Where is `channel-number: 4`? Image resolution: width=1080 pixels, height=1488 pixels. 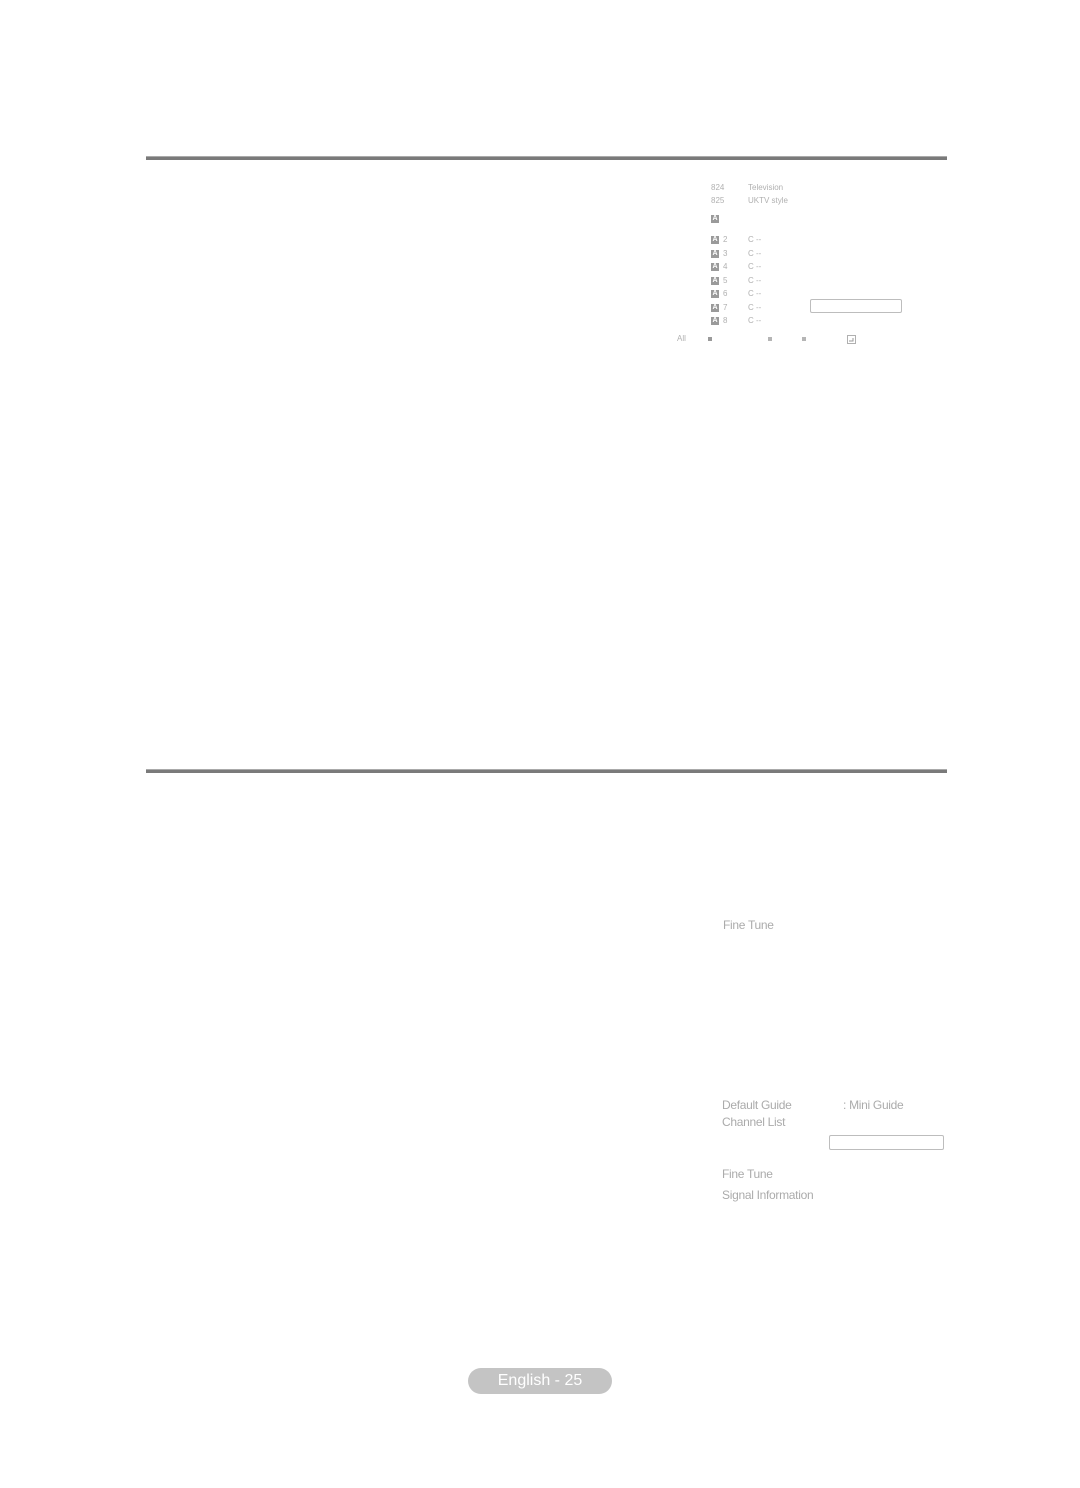 channel-number: 4 is located at coordinates (725, 266).